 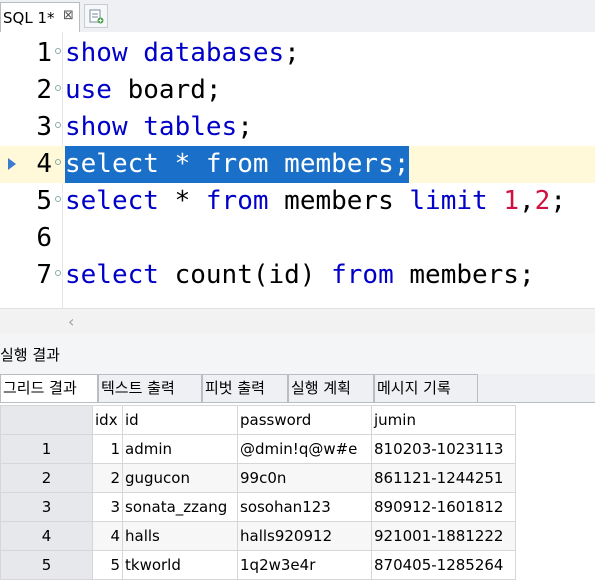 I want to click on cell-jumin: 861121-1244251, so click(x=443, y=478).